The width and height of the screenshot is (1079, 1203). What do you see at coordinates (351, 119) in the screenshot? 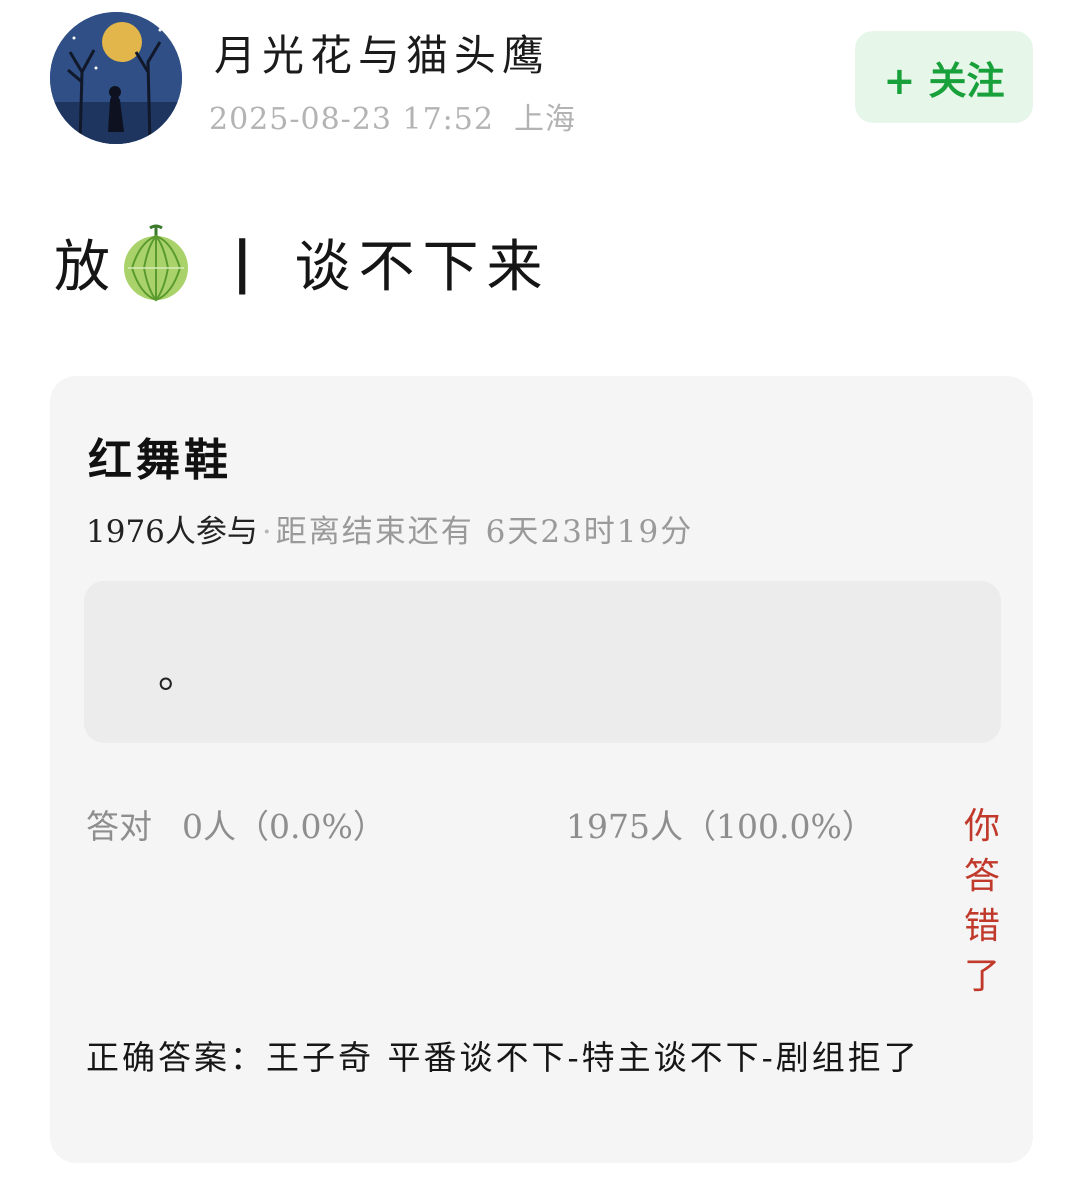
I see `post-datetime: 2025-08-23 17:52` at bounding box center [351, 119].